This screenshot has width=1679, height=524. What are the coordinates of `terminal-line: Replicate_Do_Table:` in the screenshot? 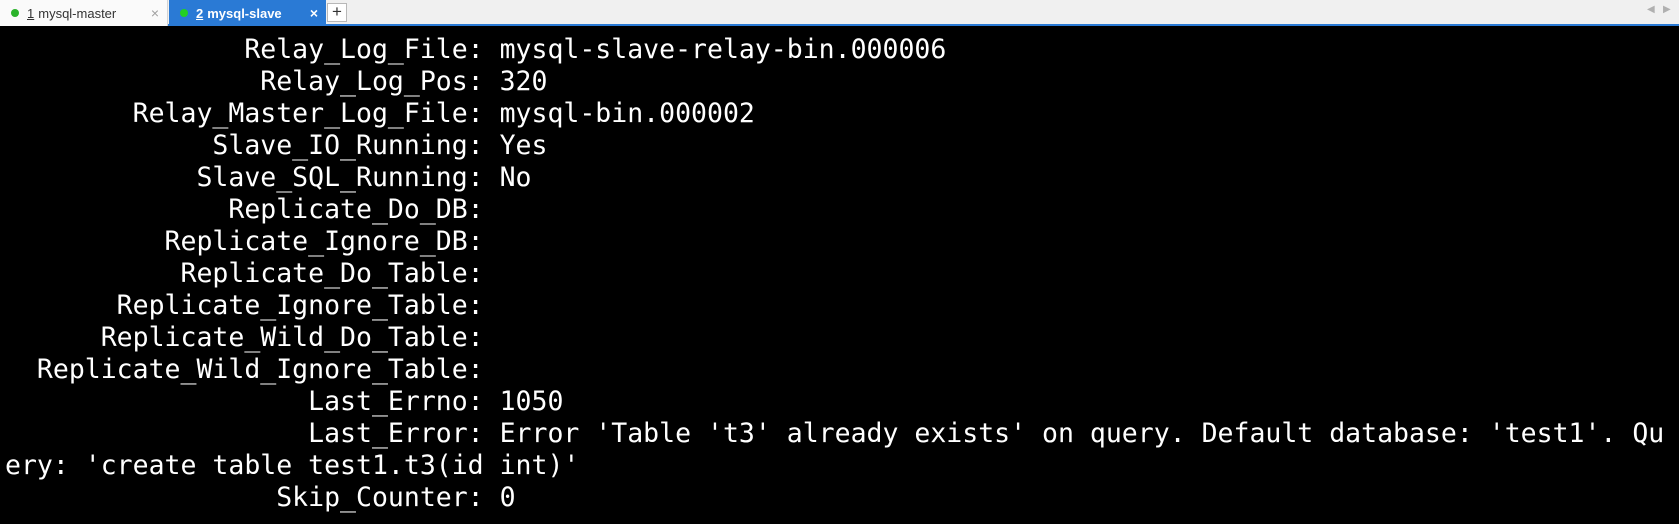 It's located at (244, 273).